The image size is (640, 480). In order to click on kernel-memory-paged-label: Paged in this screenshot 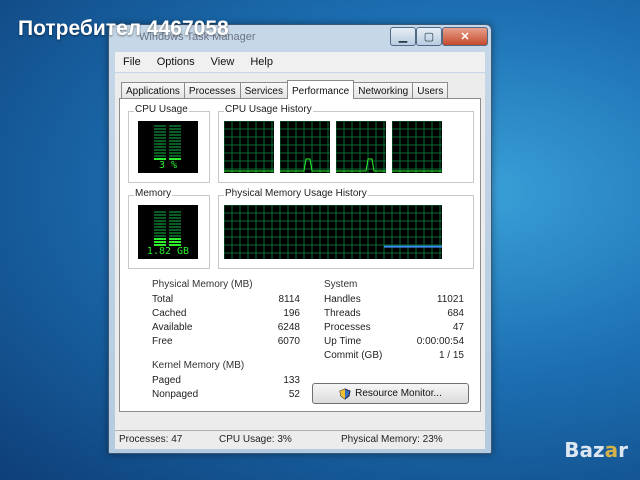, I will do `click(166, 380)`.